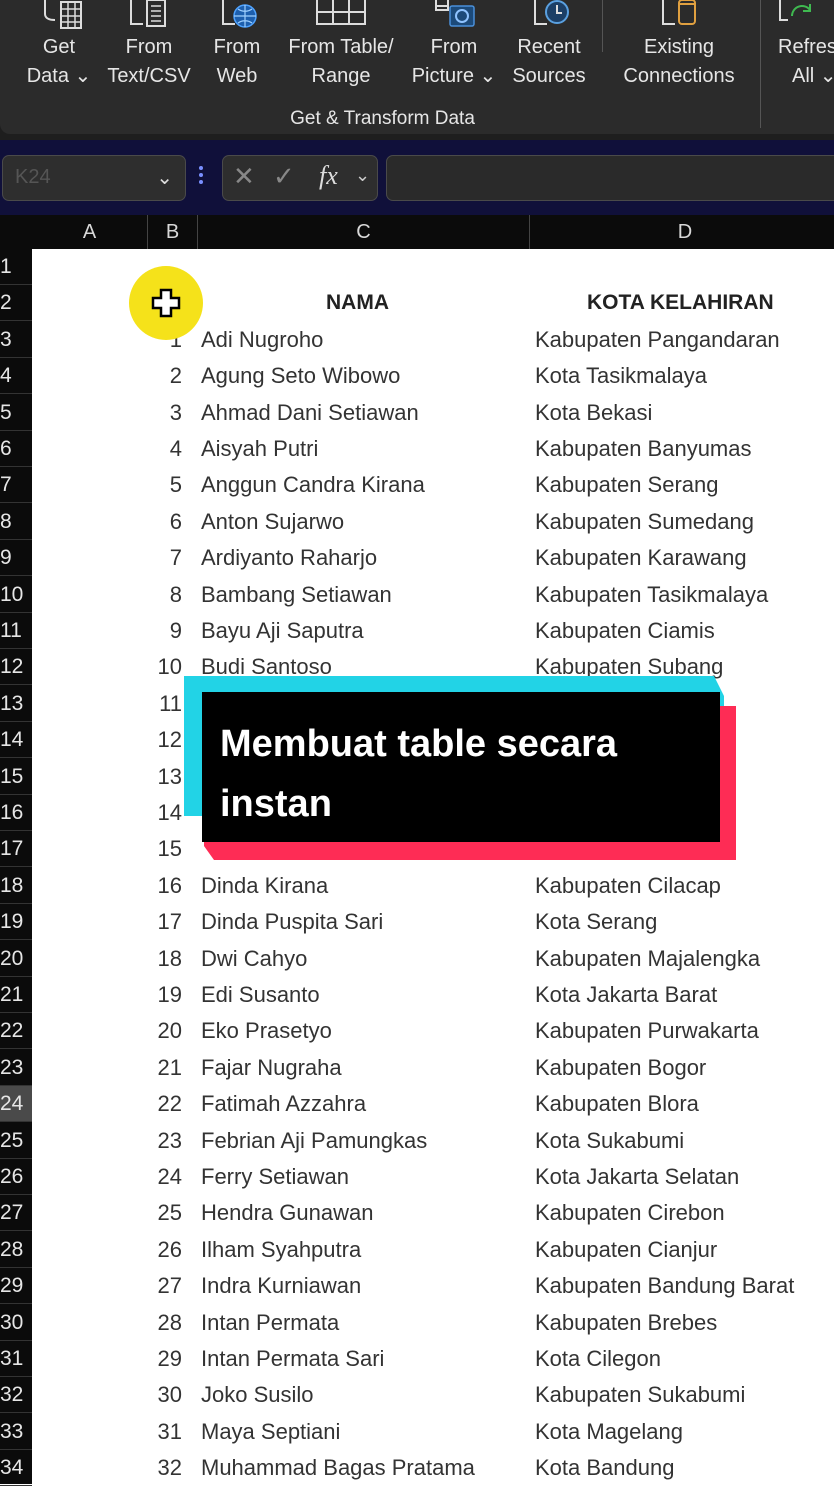  I want to click on cell-kota-kelahiran: Kota Tasikmalaya, so click(621, 376).